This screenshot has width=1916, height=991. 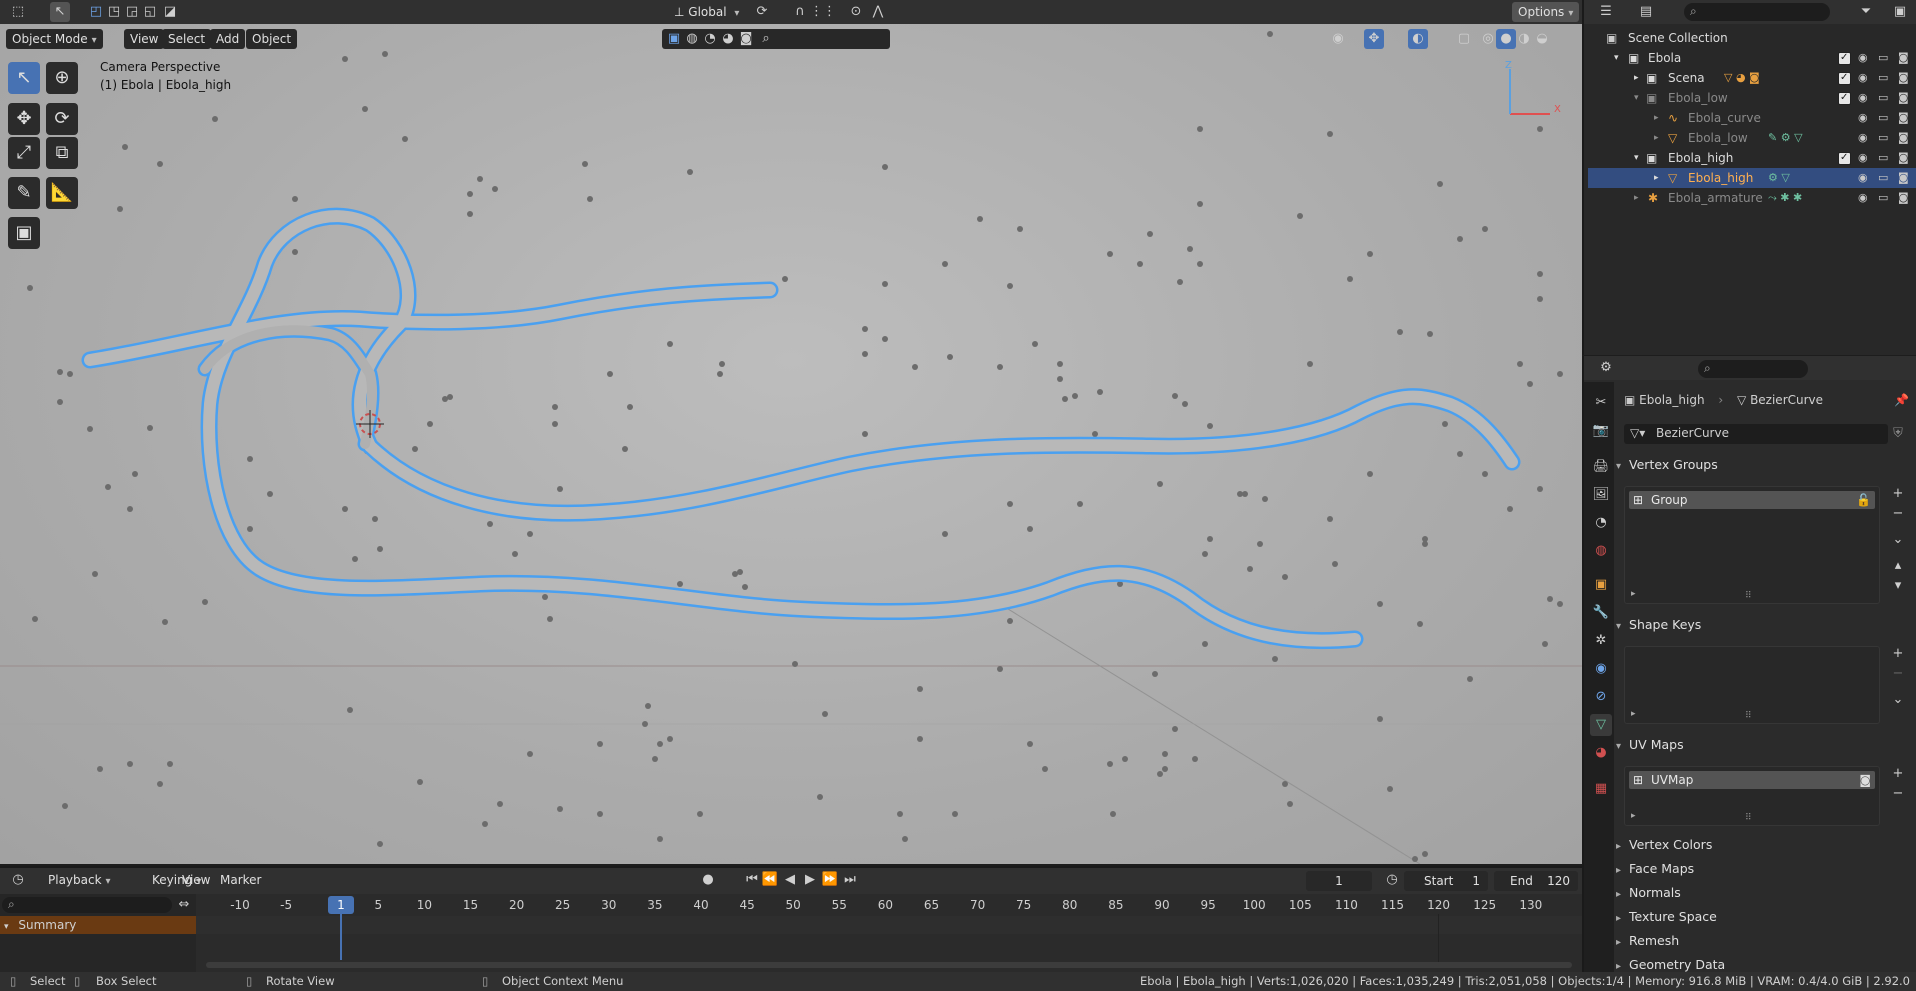 I want to click on remove-vertex-group-icon: −, so click(x=1898, y=514).